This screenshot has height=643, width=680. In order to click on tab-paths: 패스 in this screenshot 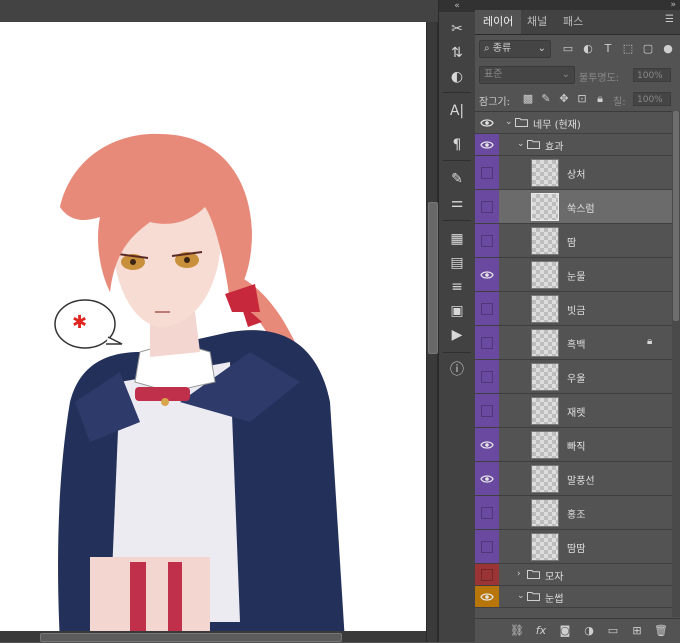, I will do `click(573, 22)`.